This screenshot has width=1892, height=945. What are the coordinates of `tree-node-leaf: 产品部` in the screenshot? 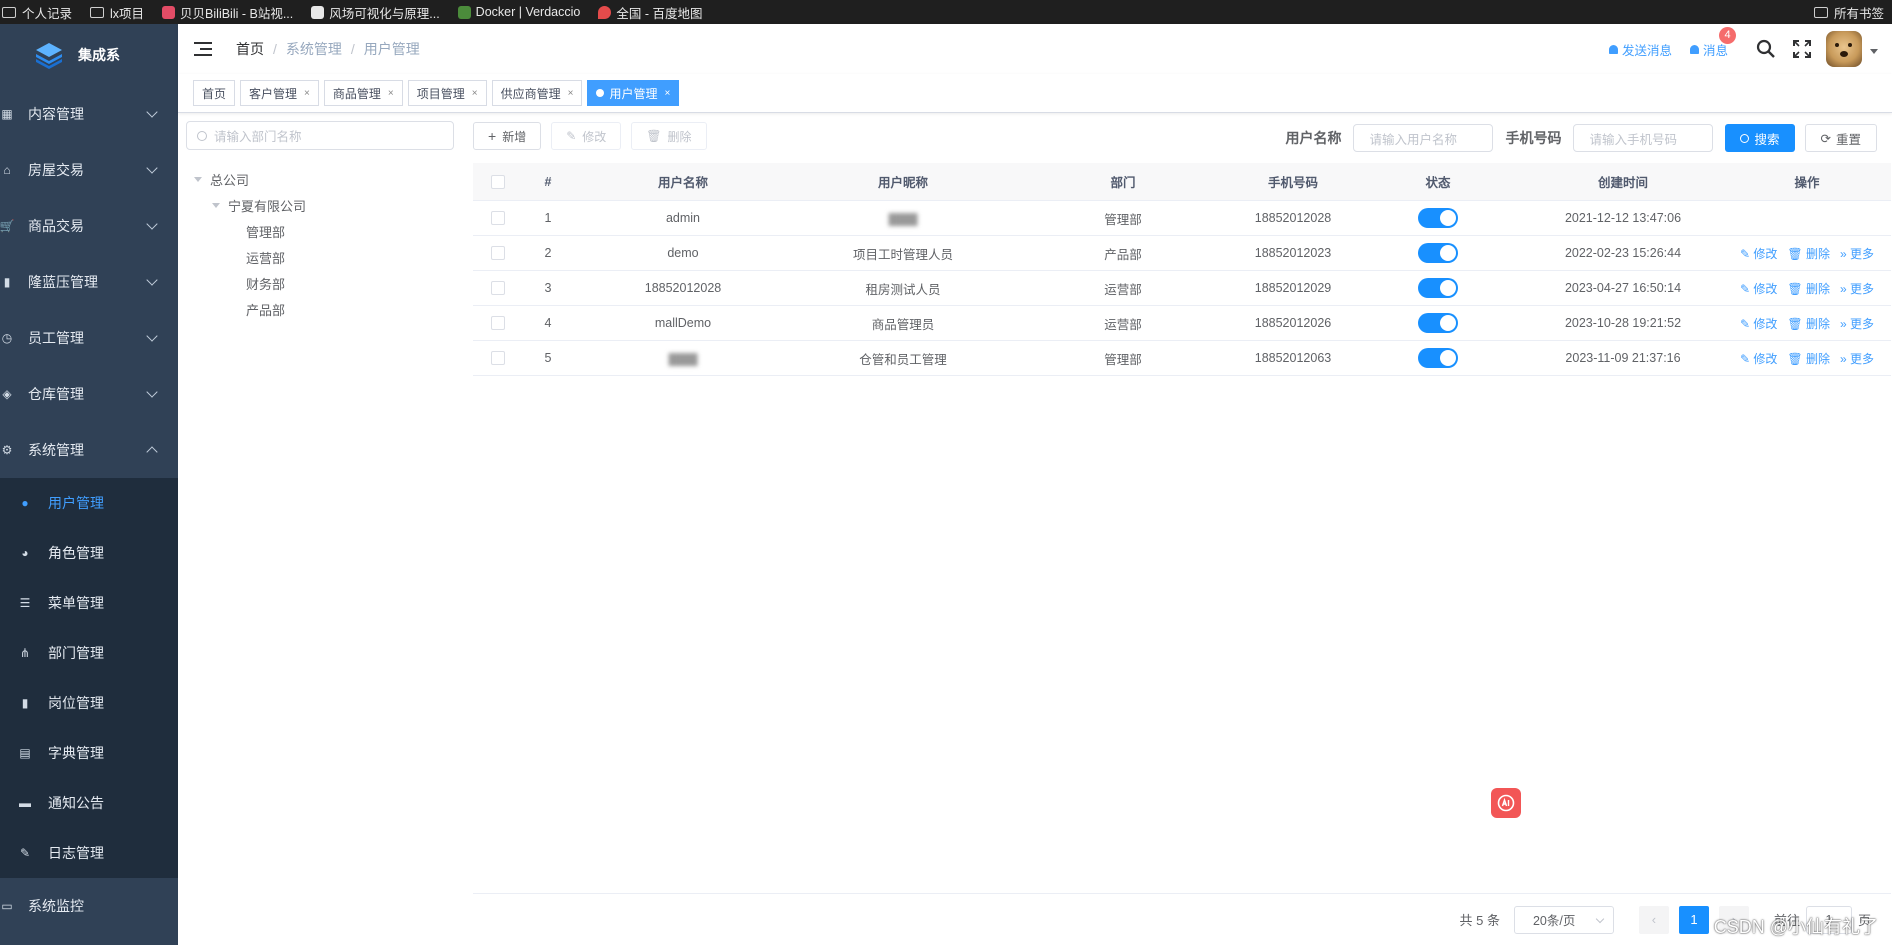 It's located at (320, 309).